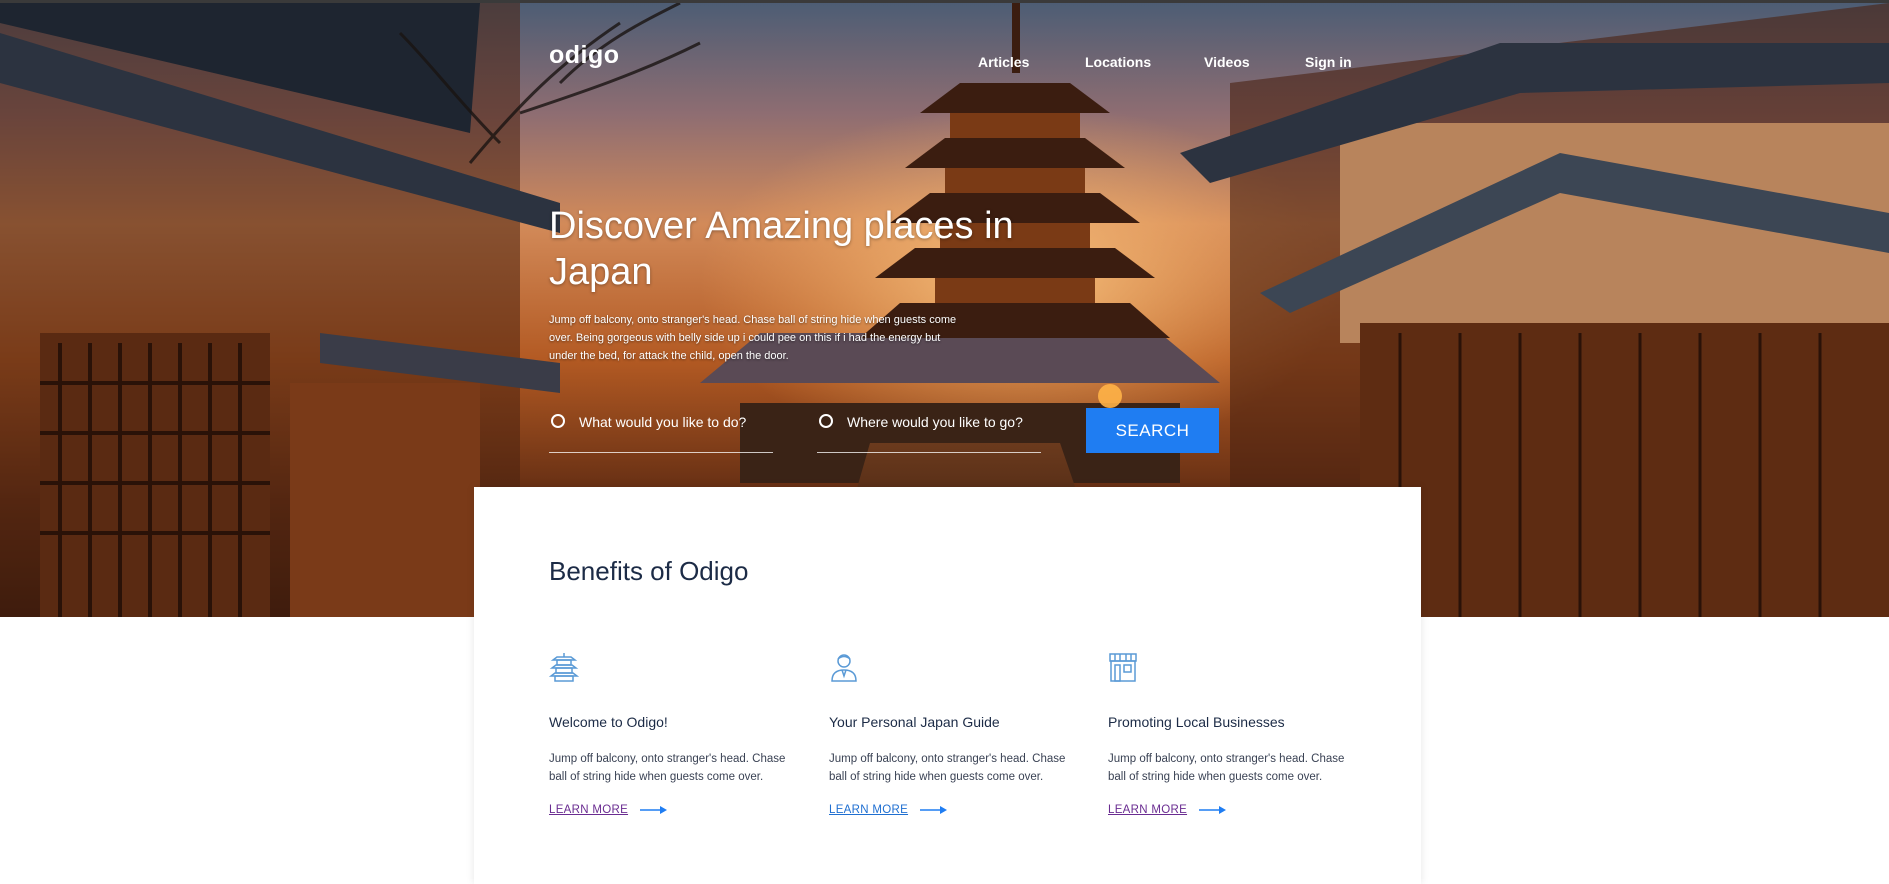 Image resolution: width=1889 pixels, height=884 pixels. Describe the element at coordinates (1227, 62) in the screenshot. I see `nav-videos: Videos` at that location.